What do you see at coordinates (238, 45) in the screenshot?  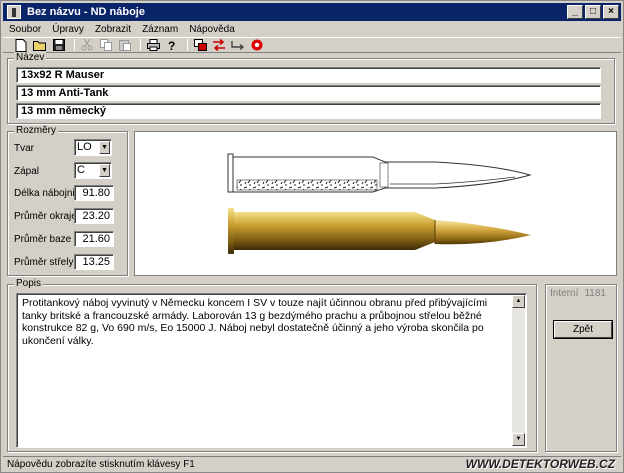 I see `link-icon` at bounding box center [238, 45].